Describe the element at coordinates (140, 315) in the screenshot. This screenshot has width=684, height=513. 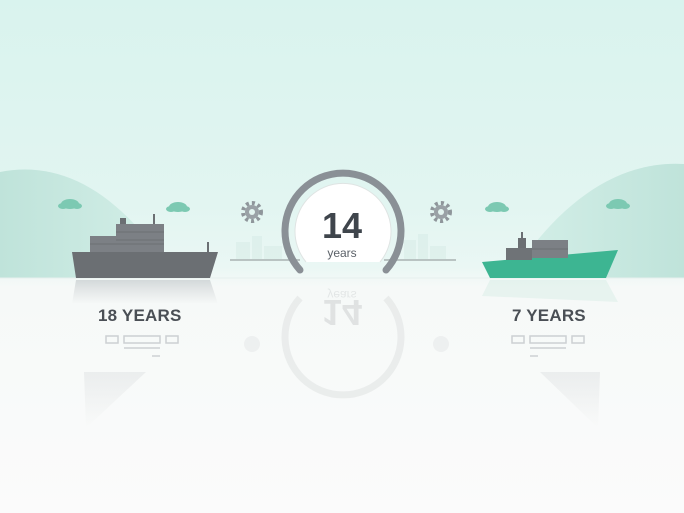
I see `left-ship-label: 18 YEARS` at that location.